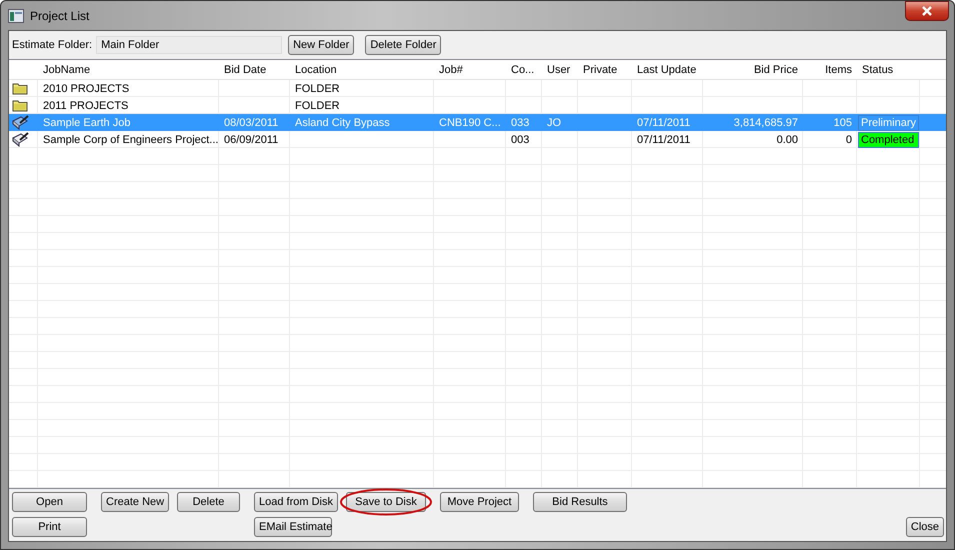  Describe the element at coordinates (135, 502) in the screenshot. I see `action-button: Create New` at that location.